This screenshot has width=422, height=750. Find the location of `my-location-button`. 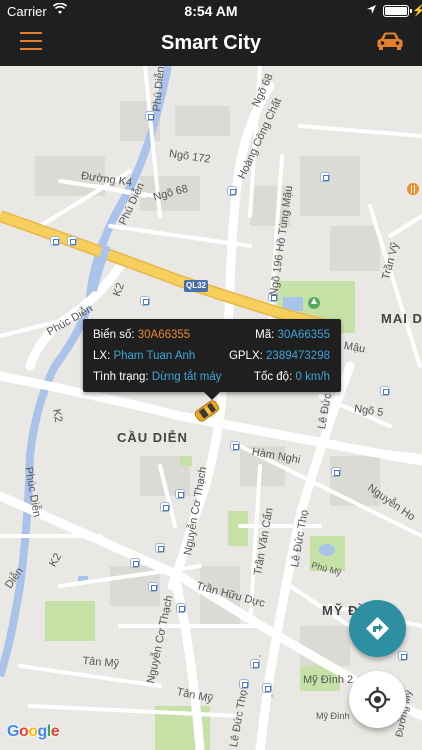

my-location-button is located at coordinates (377, 699).